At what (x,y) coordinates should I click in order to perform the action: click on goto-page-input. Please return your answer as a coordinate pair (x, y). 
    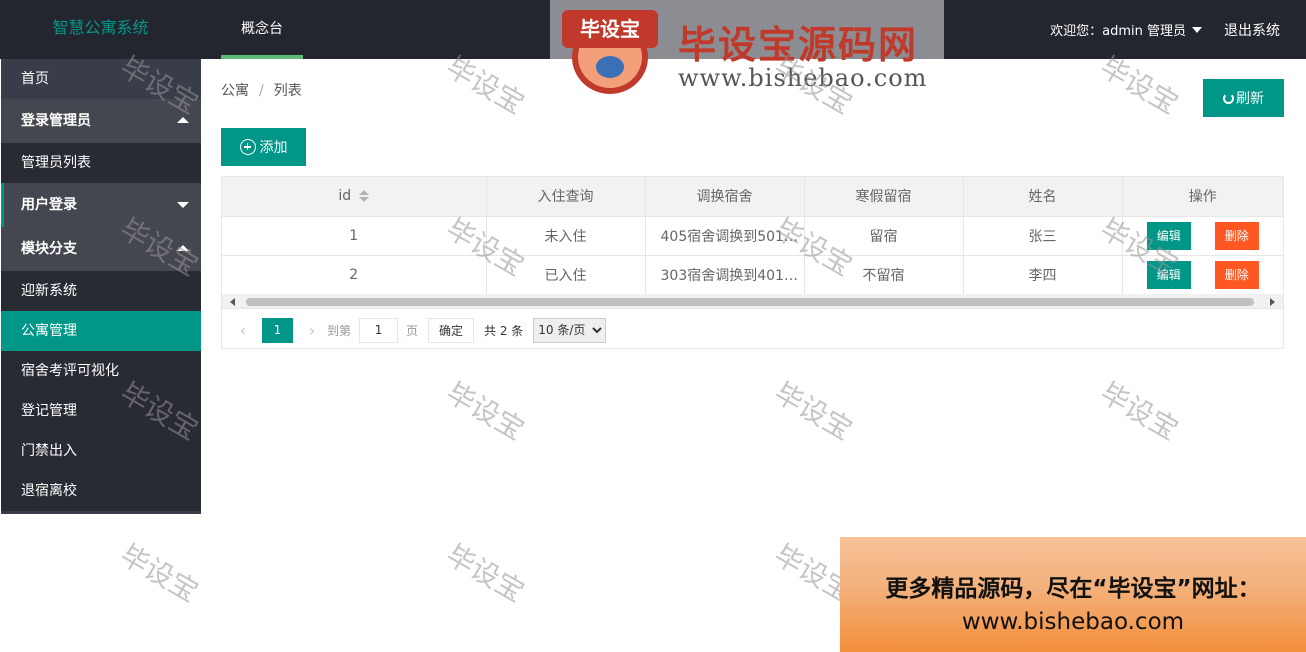
    Looking at the image, I should click on (379, 330).